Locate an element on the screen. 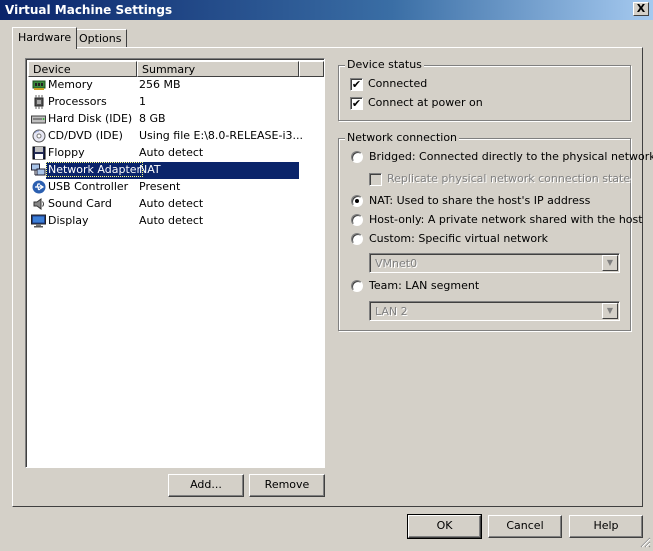  device-list-header: Device Summary is located at coordinates (176, 69).